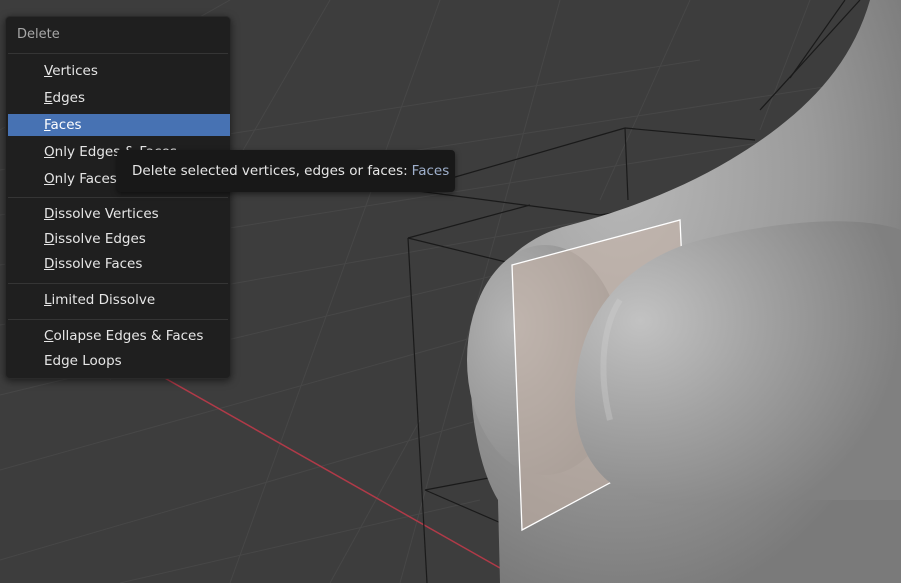  I want to click on menu-item-faces: Faces, so click(119, 125).